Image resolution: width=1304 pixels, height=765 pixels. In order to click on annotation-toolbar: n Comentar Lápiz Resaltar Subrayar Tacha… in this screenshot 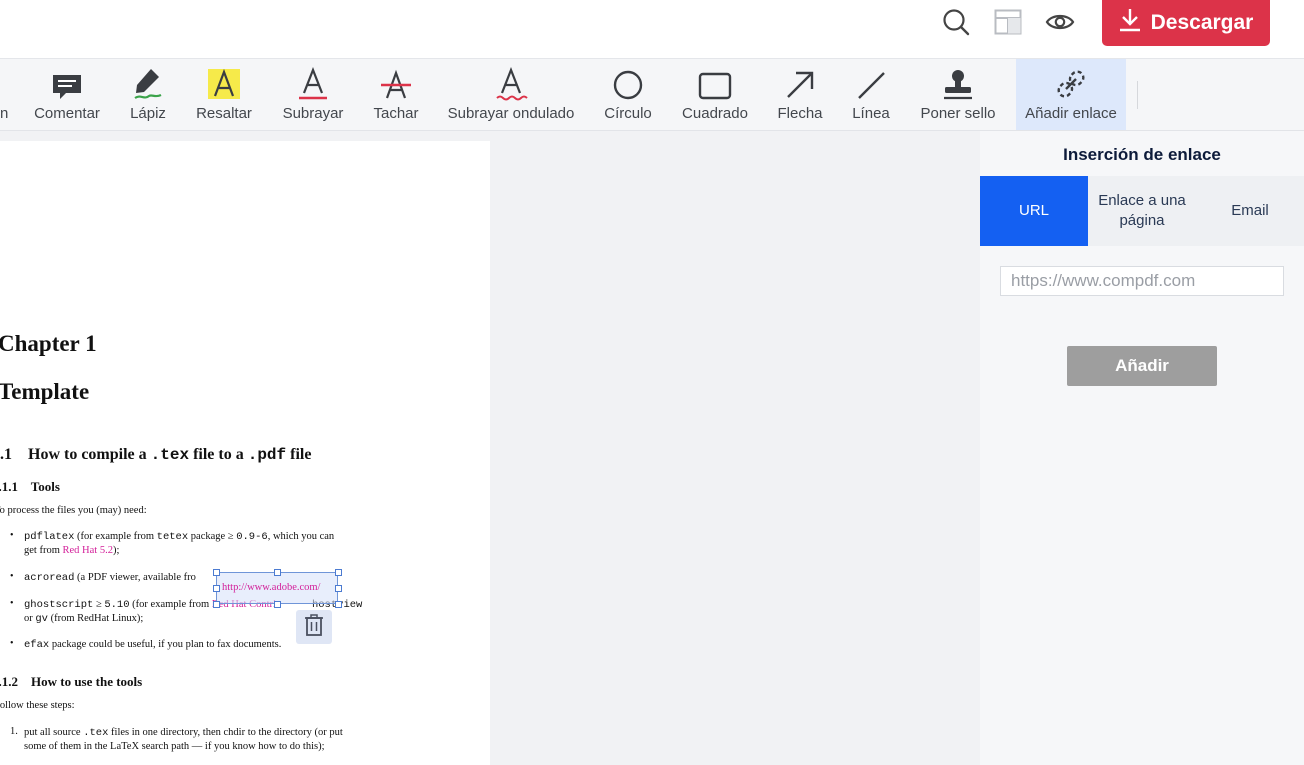, I will do `click(652, 95)`.